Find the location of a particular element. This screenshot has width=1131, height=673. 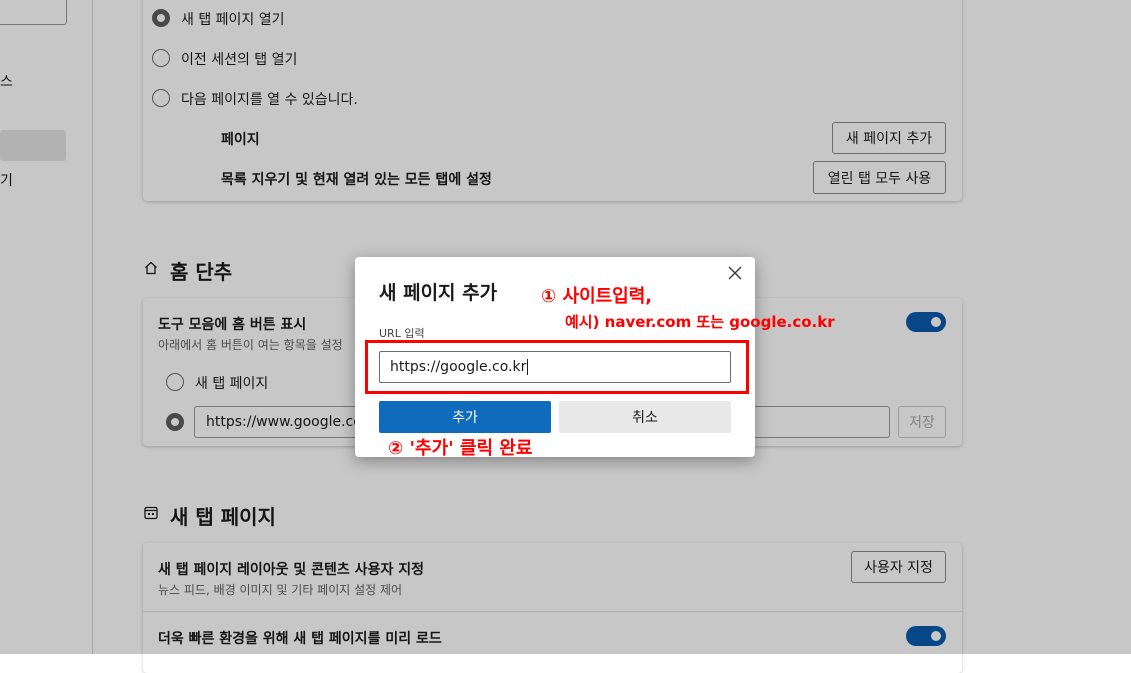

annotation-step2: ② '추가' 클릭 완료 is located at coordinates (460, 448).